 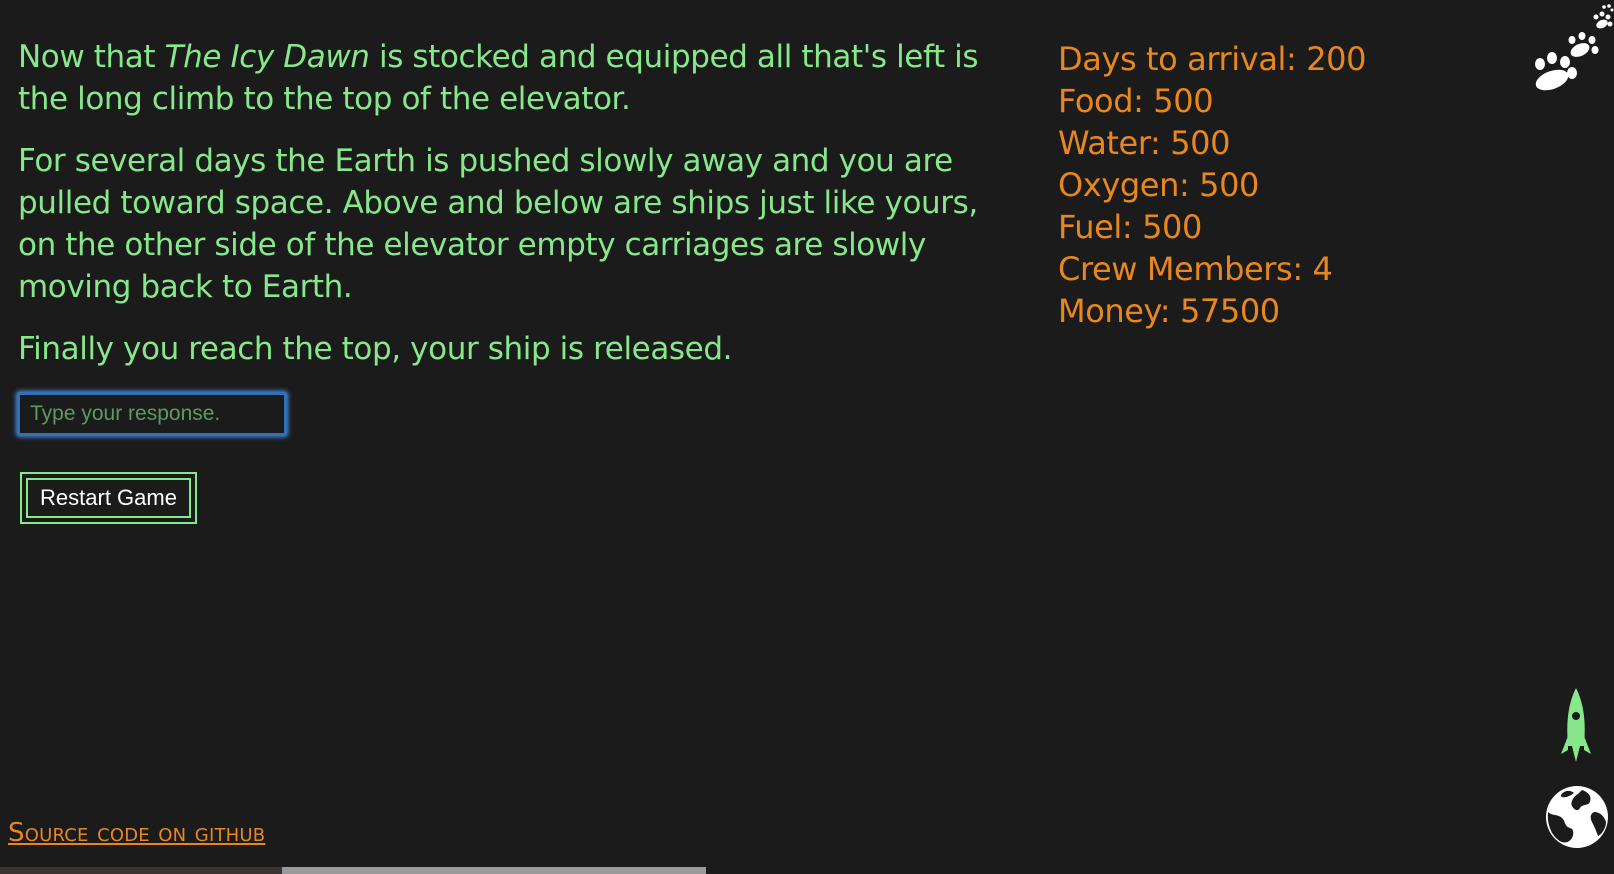 I want to click on stat-label: Oxygen, so click(x=1118, y=185).